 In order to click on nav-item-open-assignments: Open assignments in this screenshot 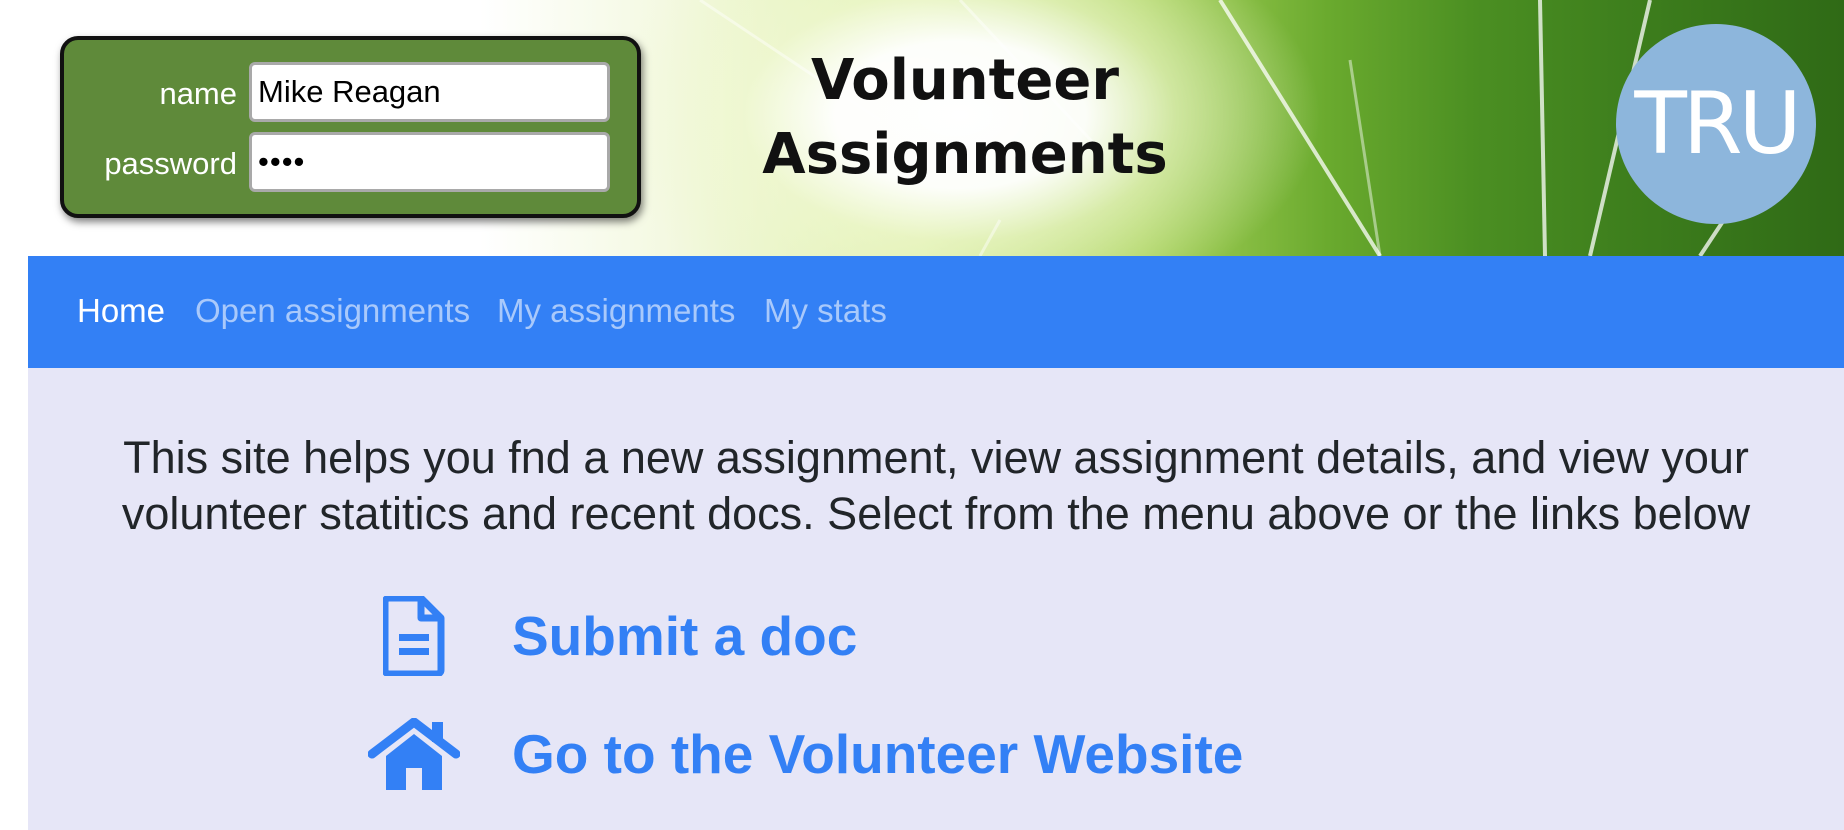, I will do `click(332, 311)`.